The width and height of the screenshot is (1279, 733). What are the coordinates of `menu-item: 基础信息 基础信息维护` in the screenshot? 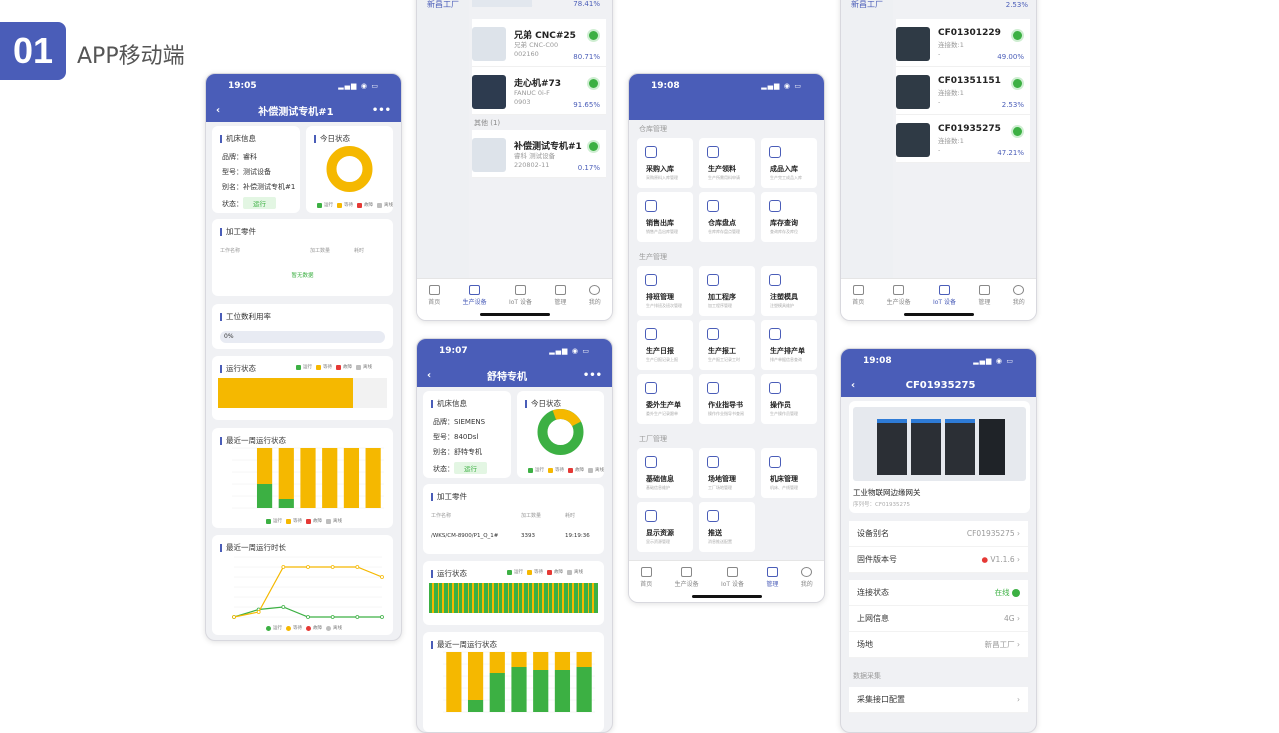 It's located at (665, 473).